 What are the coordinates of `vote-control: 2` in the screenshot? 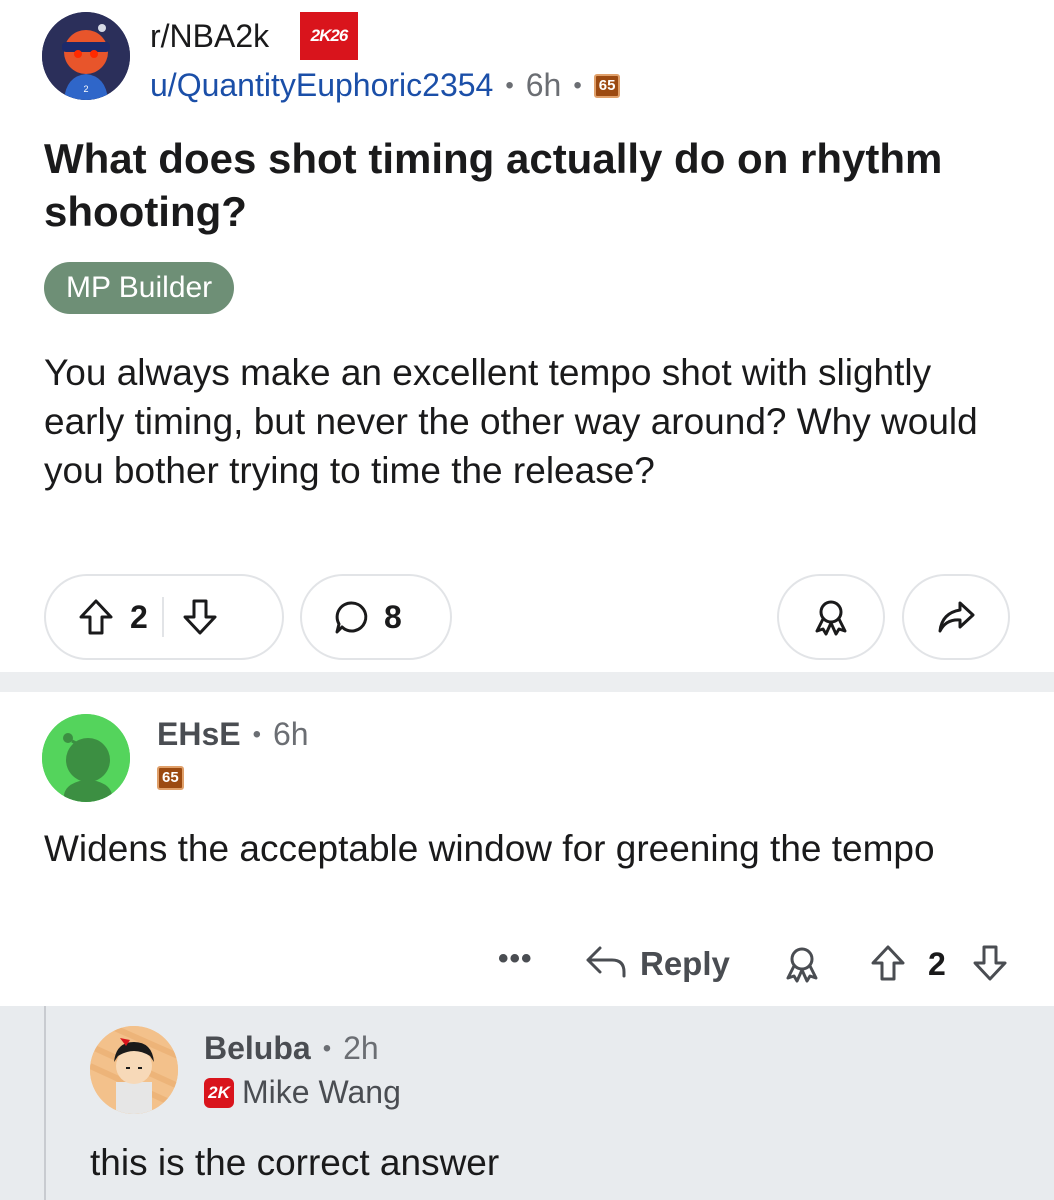 It's located at (164, 617).